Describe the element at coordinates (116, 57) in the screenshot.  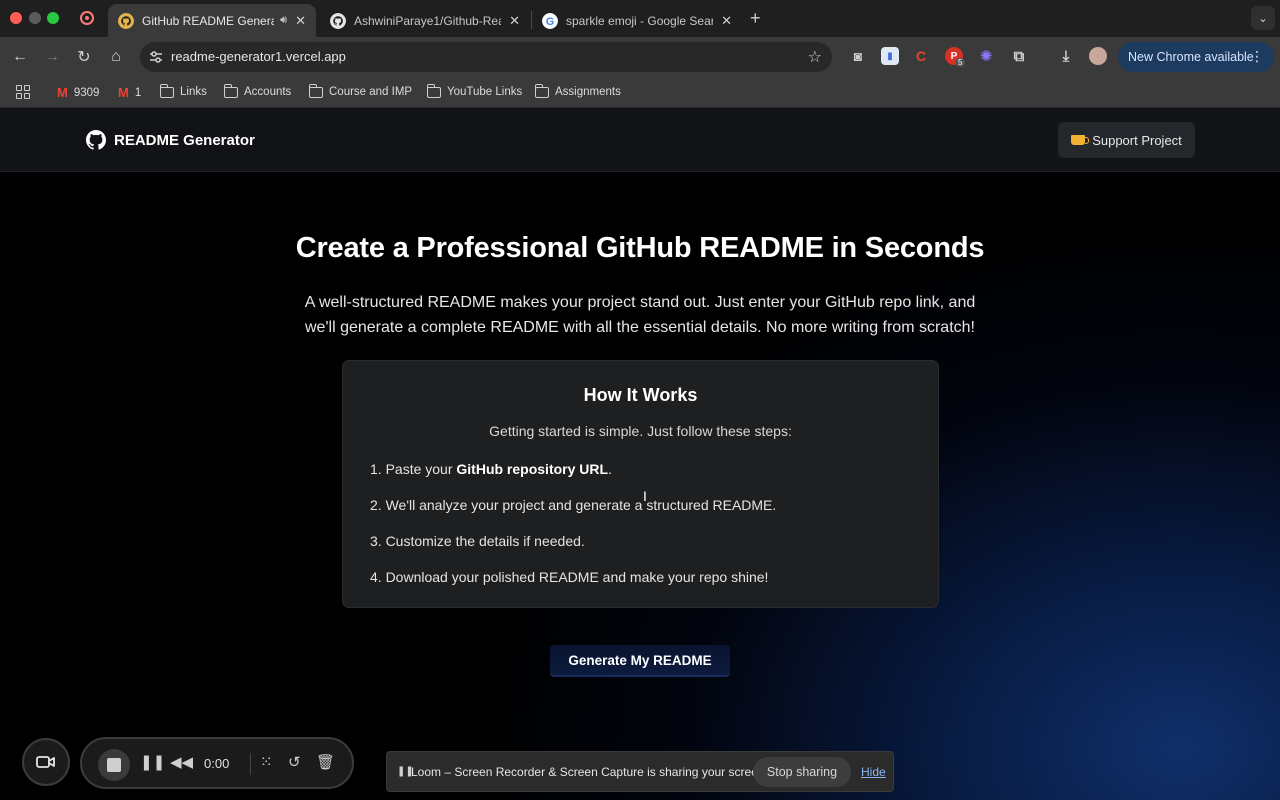
I see `home-icon: ⌂` at that location.